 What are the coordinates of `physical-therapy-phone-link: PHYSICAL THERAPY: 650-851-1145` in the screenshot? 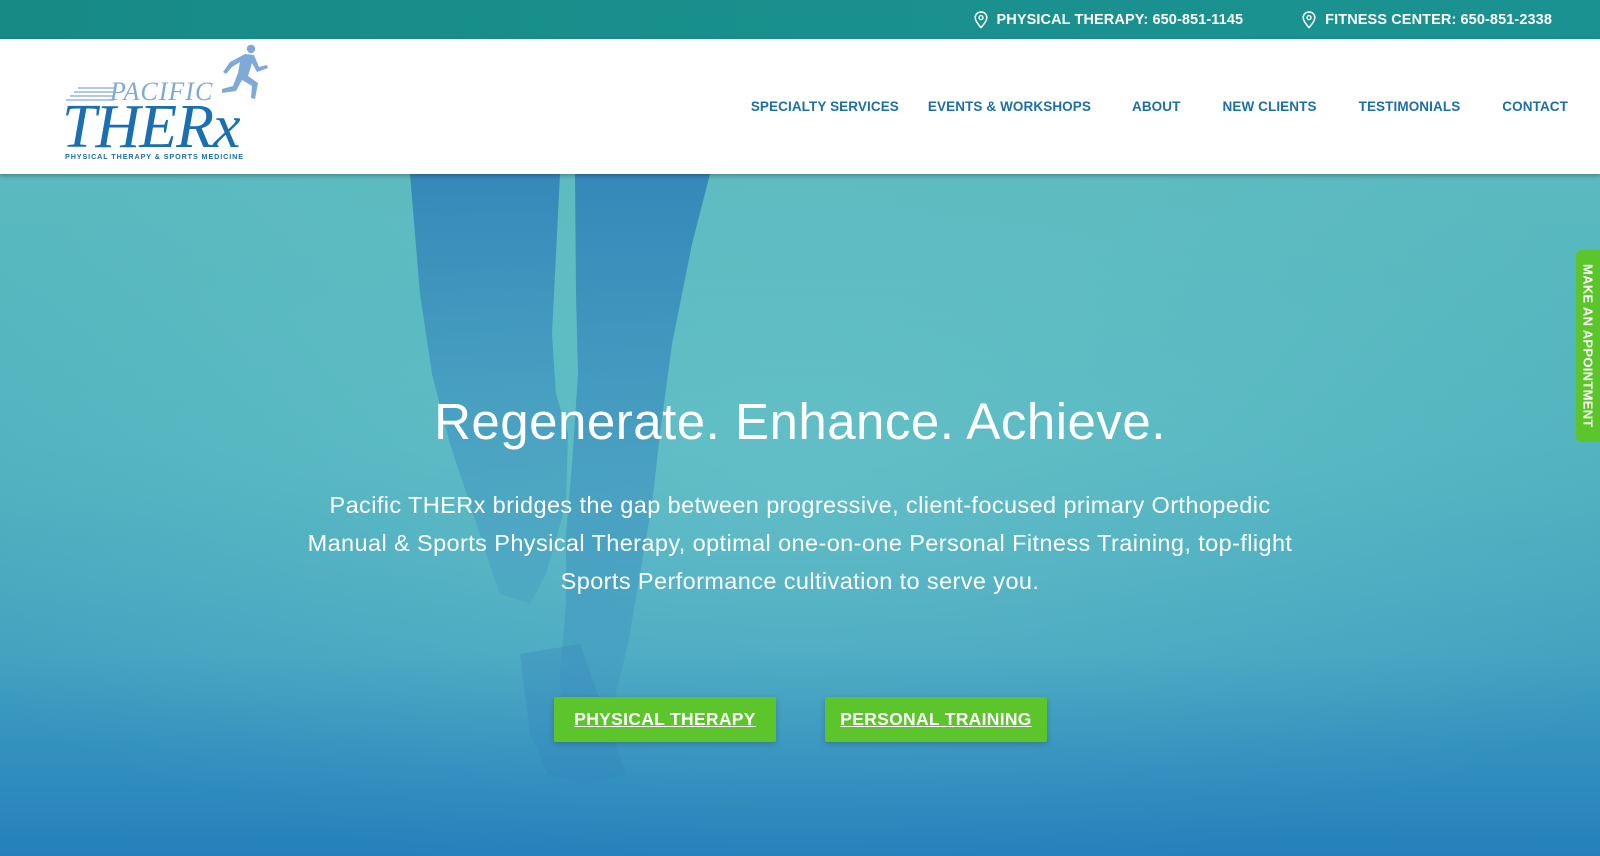 It's located at (1108, 19).